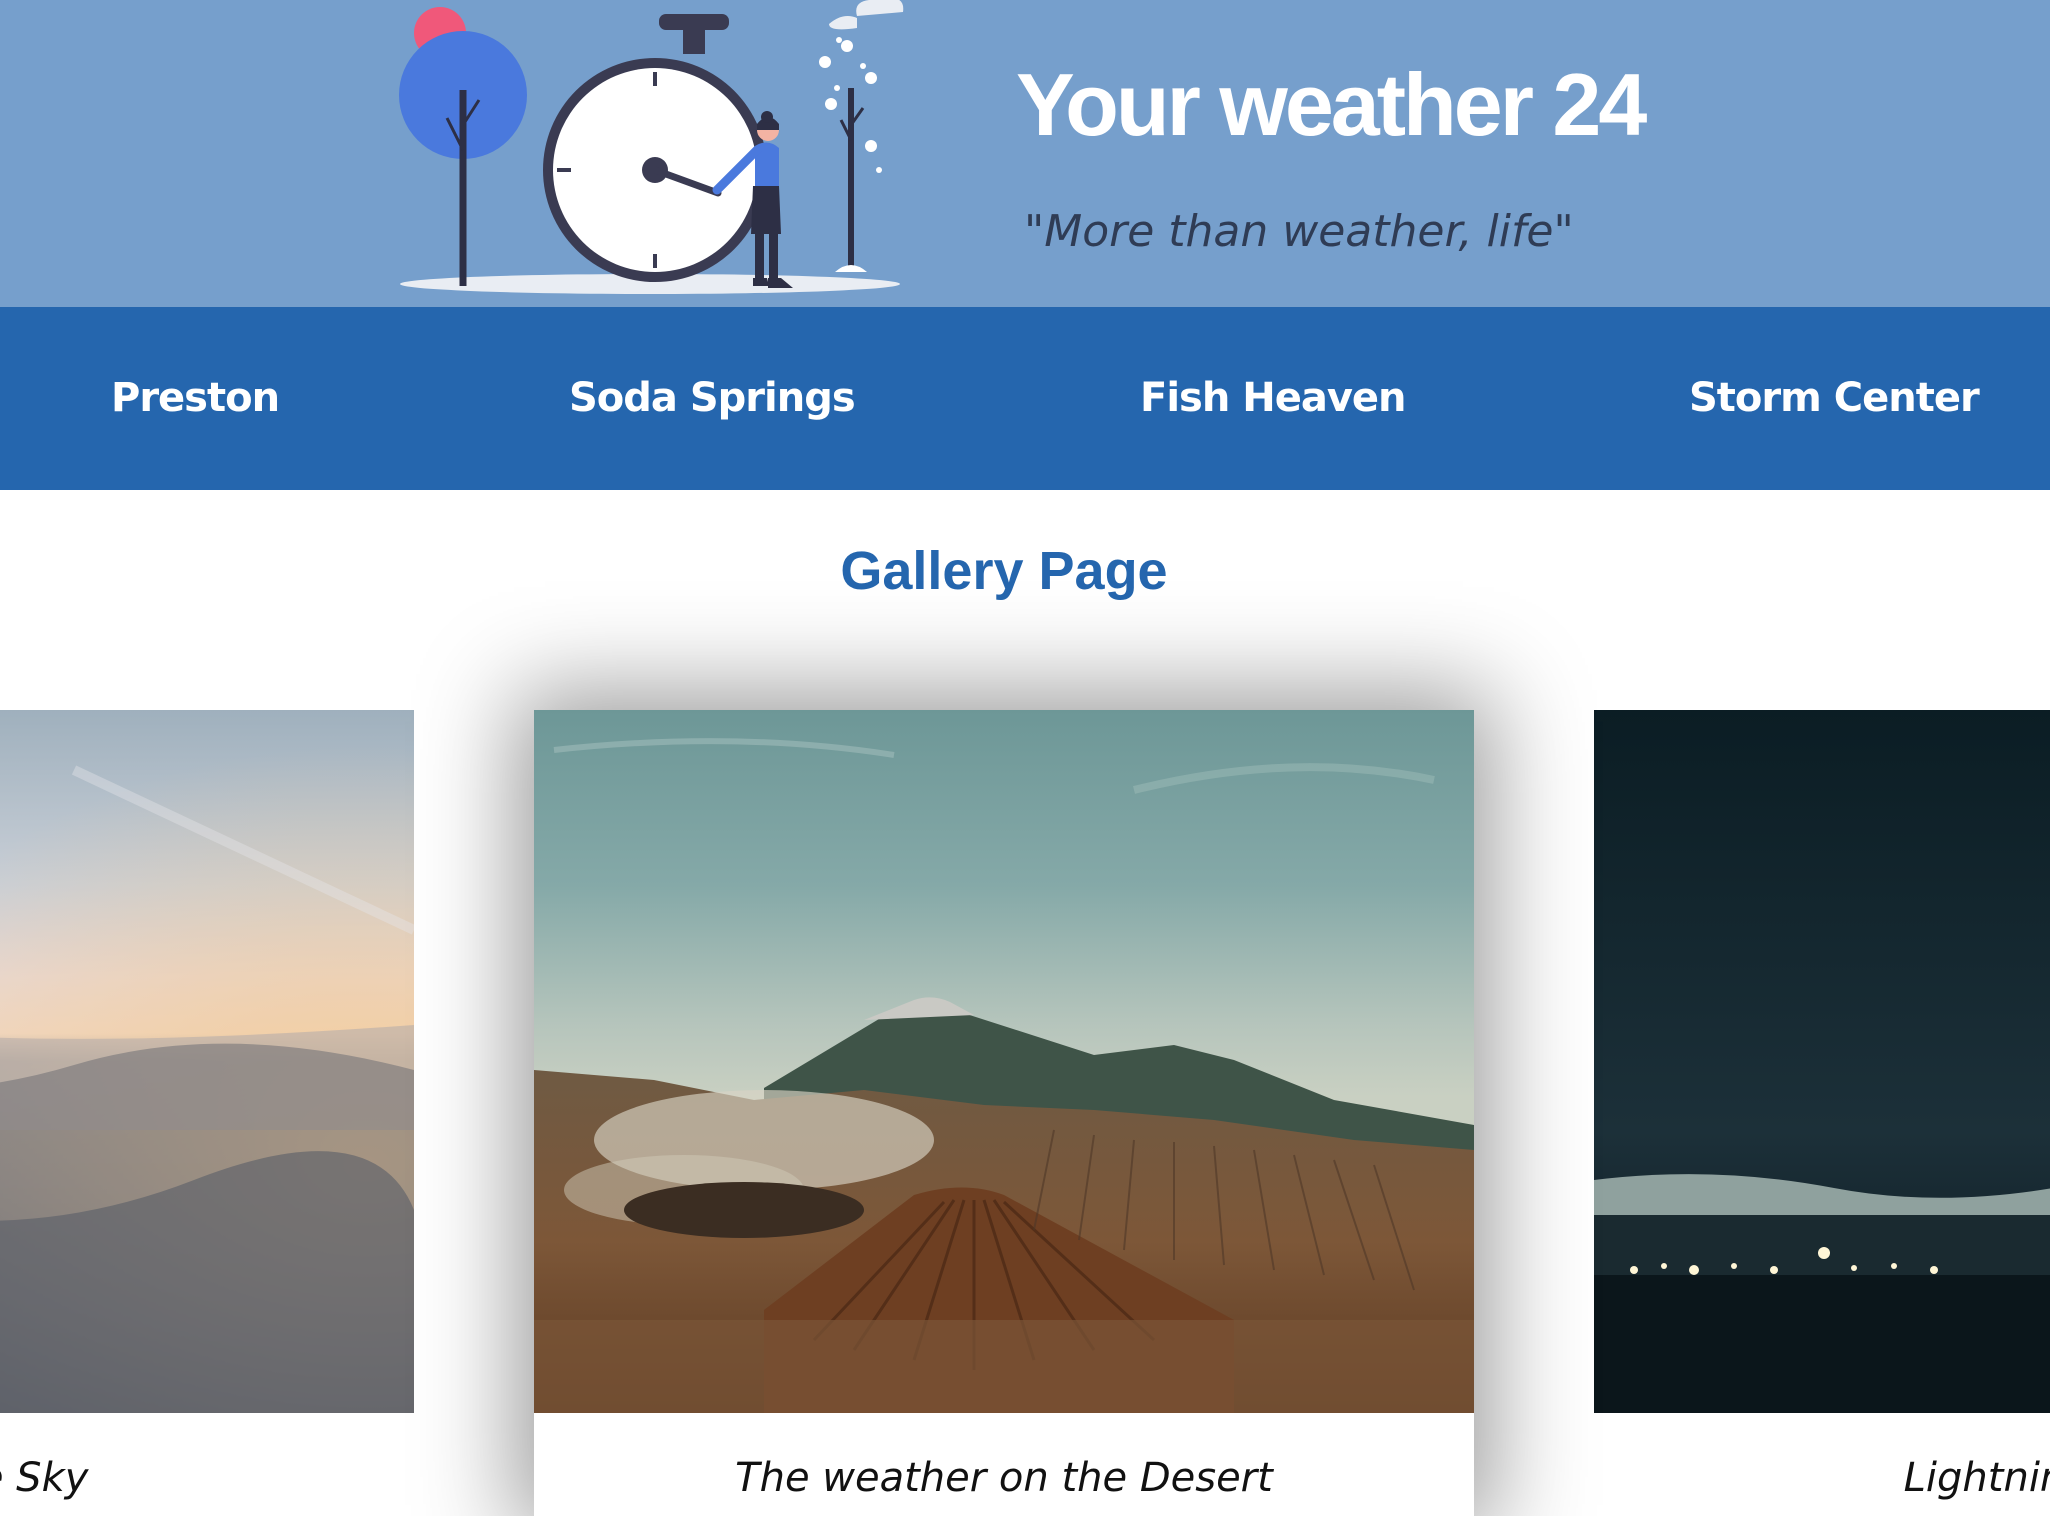  I want to click on gallery-card: Lightning Storm, so click(1822, 1113).